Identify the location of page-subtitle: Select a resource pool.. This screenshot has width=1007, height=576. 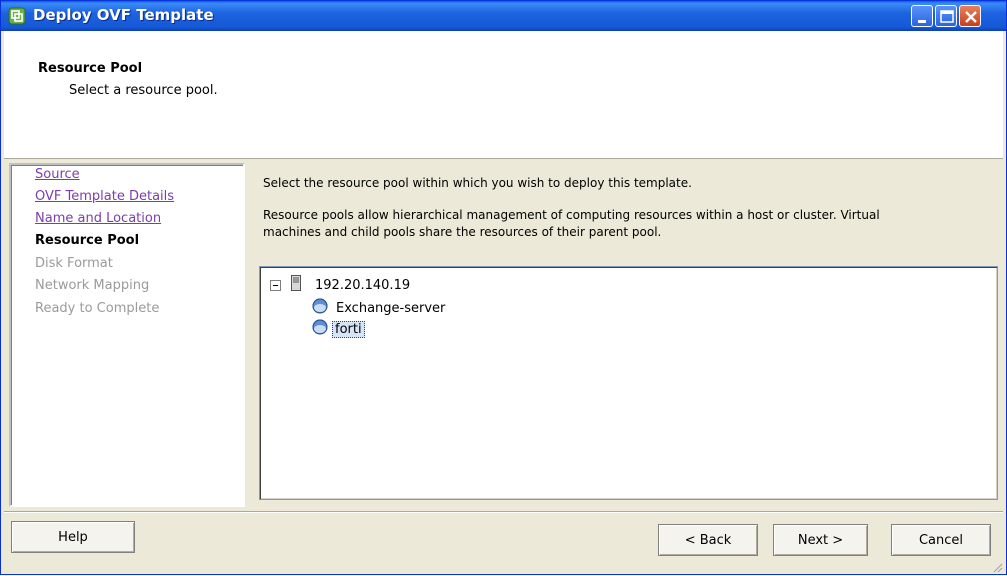
(143, 90).